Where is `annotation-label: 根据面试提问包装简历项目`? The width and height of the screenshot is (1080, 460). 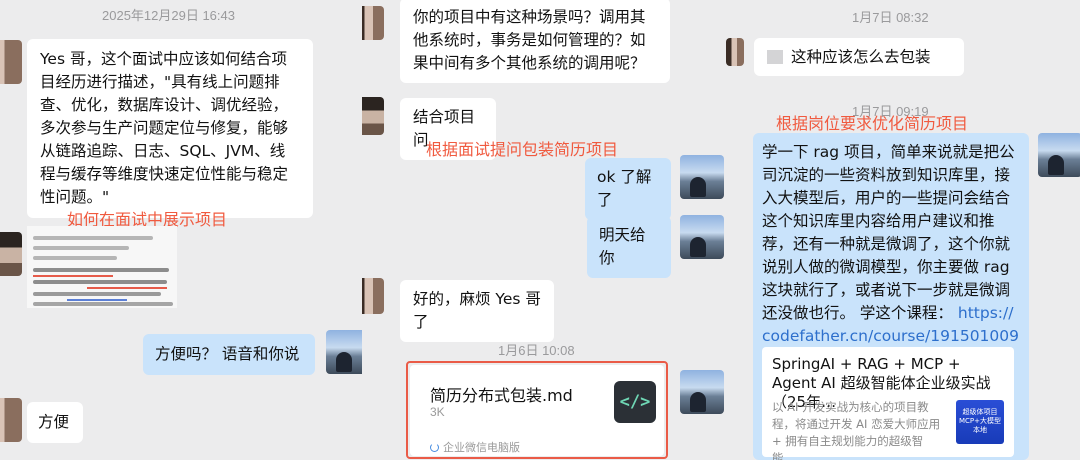 annotation-label: 根据面试提问包装简历项目 is located at coordinates (522, 149).